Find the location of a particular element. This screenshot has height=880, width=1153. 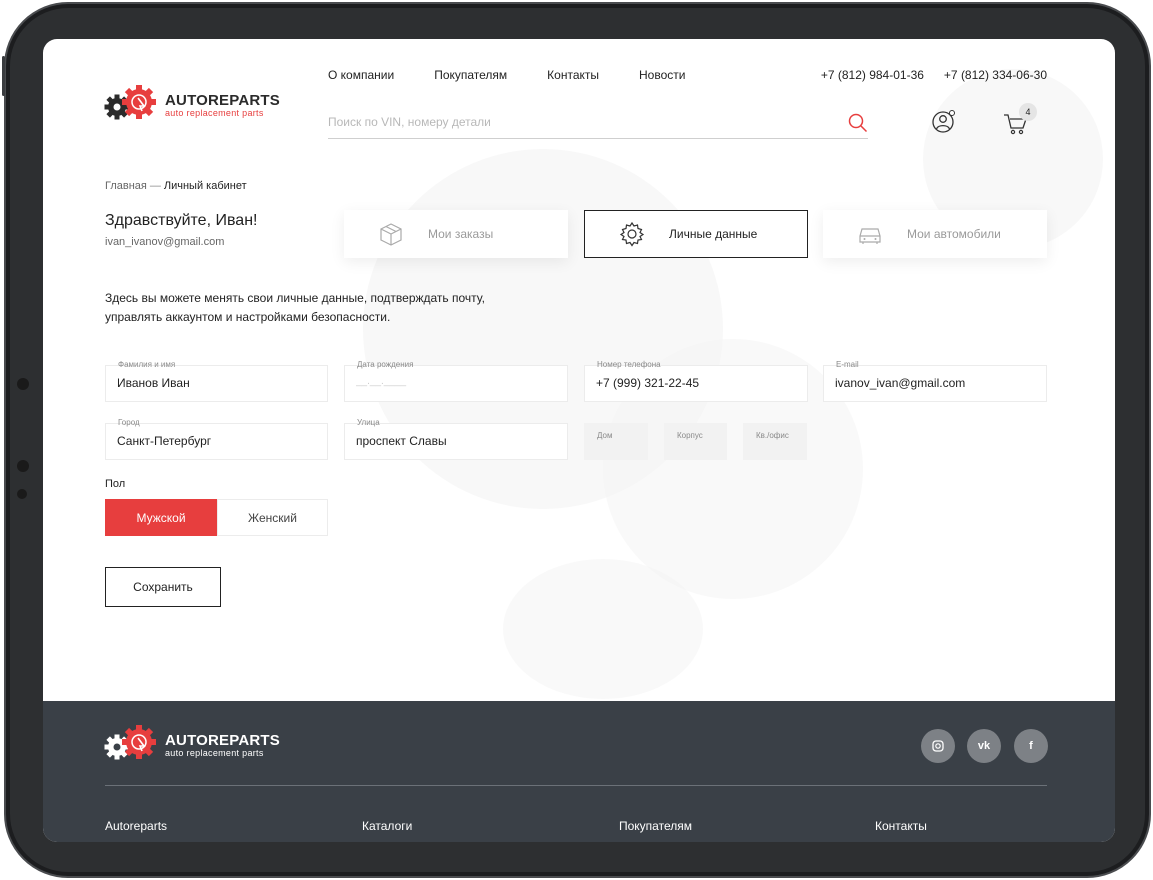

footer-column-title: Каталоги is located at coordinates (387, 826).